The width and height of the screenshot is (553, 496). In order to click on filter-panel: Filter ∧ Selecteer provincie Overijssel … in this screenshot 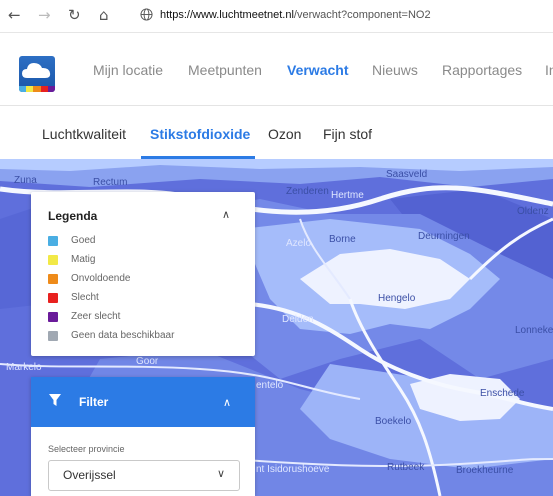, I will do `click(143, 436)`.